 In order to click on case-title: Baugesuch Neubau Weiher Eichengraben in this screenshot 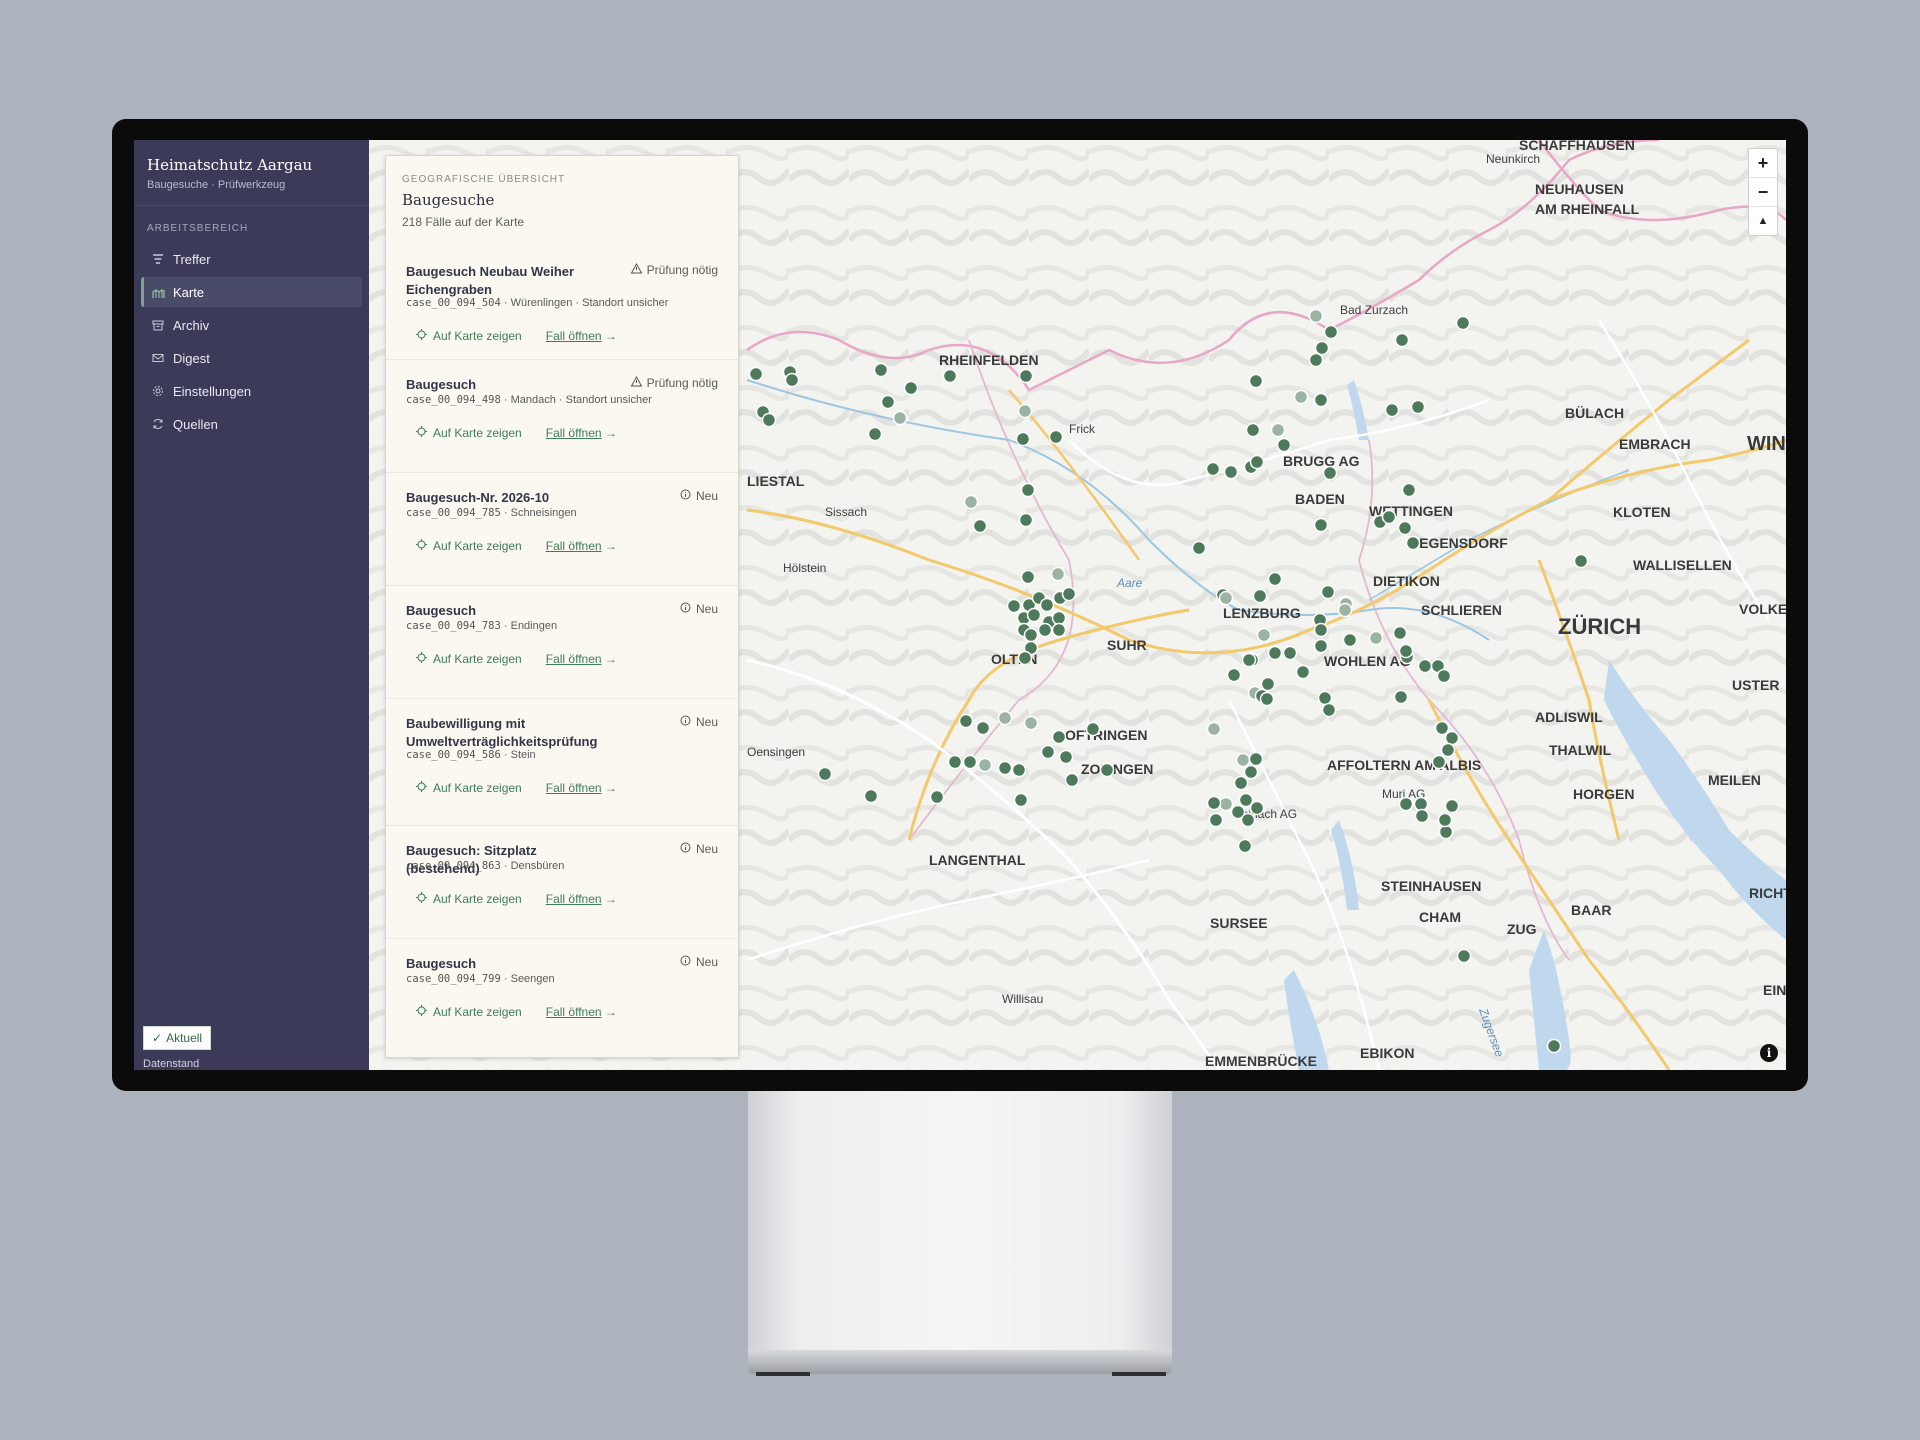, I will do `click(506, 281)`.